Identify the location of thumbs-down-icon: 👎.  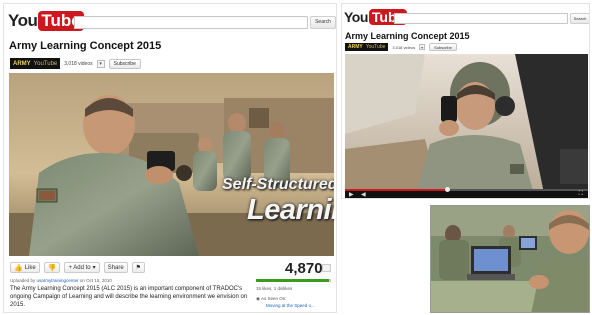
(52, 268).